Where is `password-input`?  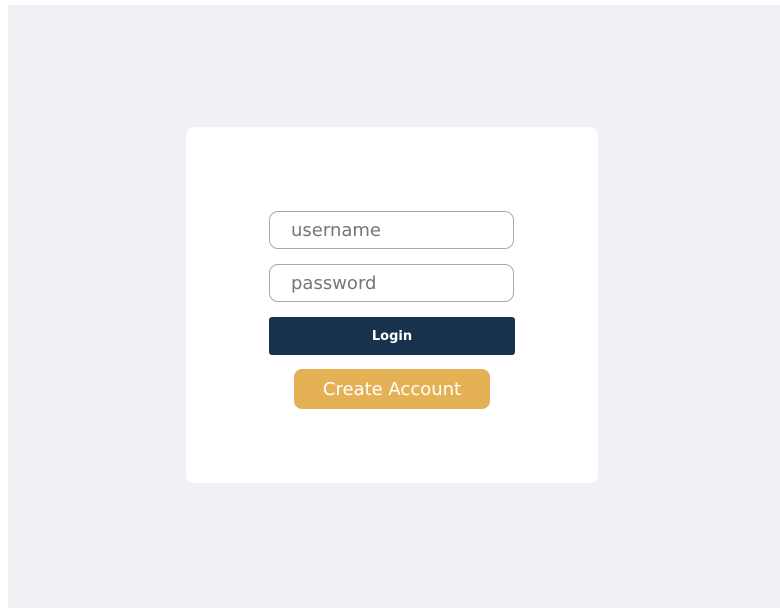
password-input is located at coordinates (391, 283).